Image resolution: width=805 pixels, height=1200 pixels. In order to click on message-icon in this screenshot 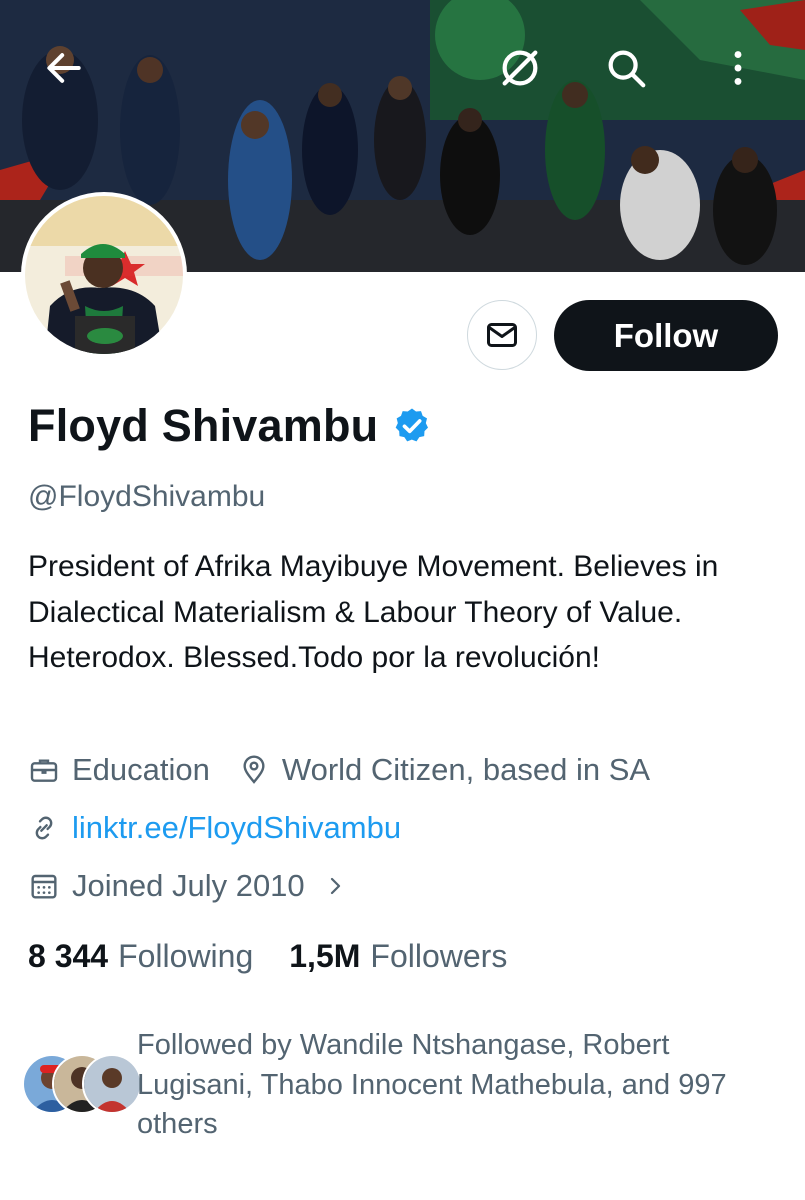, I will do `click(502, 335)`.